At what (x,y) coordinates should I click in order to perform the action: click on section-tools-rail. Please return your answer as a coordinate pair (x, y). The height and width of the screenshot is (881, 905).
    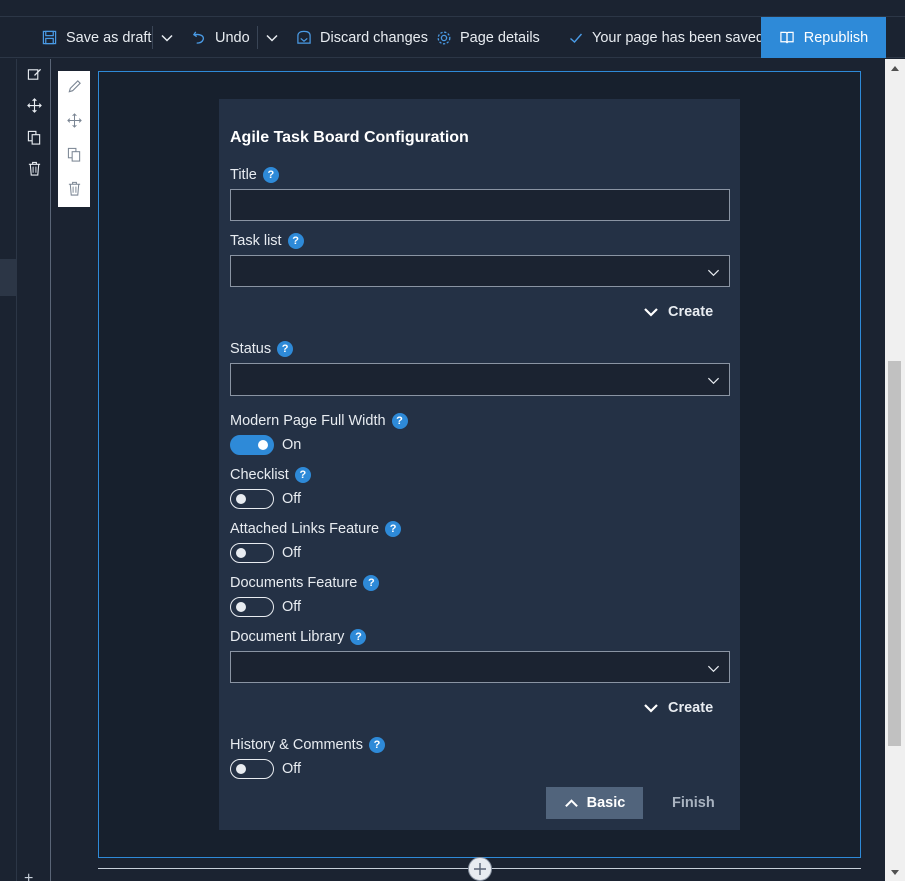
    Looking at the image, I should click on (34, 470).